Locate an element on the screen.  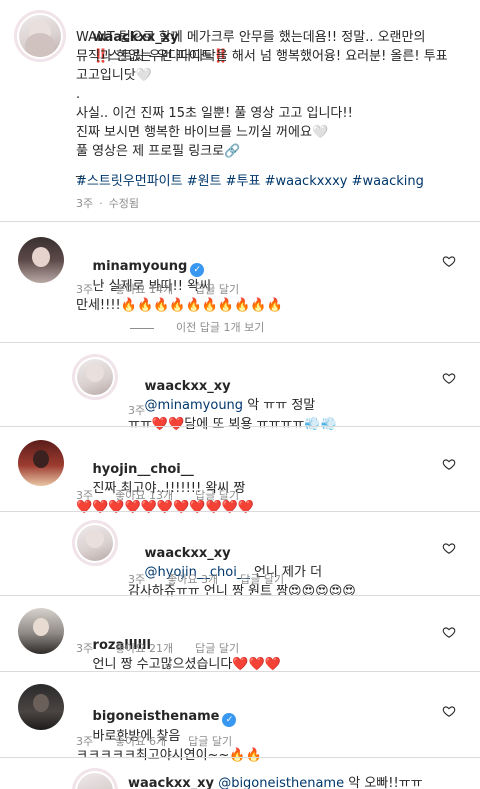
post-hashtags: #스트릿우먼파이트 #원트 #투표 #waackxxxy #waacking is located at coordinates (273, 181).